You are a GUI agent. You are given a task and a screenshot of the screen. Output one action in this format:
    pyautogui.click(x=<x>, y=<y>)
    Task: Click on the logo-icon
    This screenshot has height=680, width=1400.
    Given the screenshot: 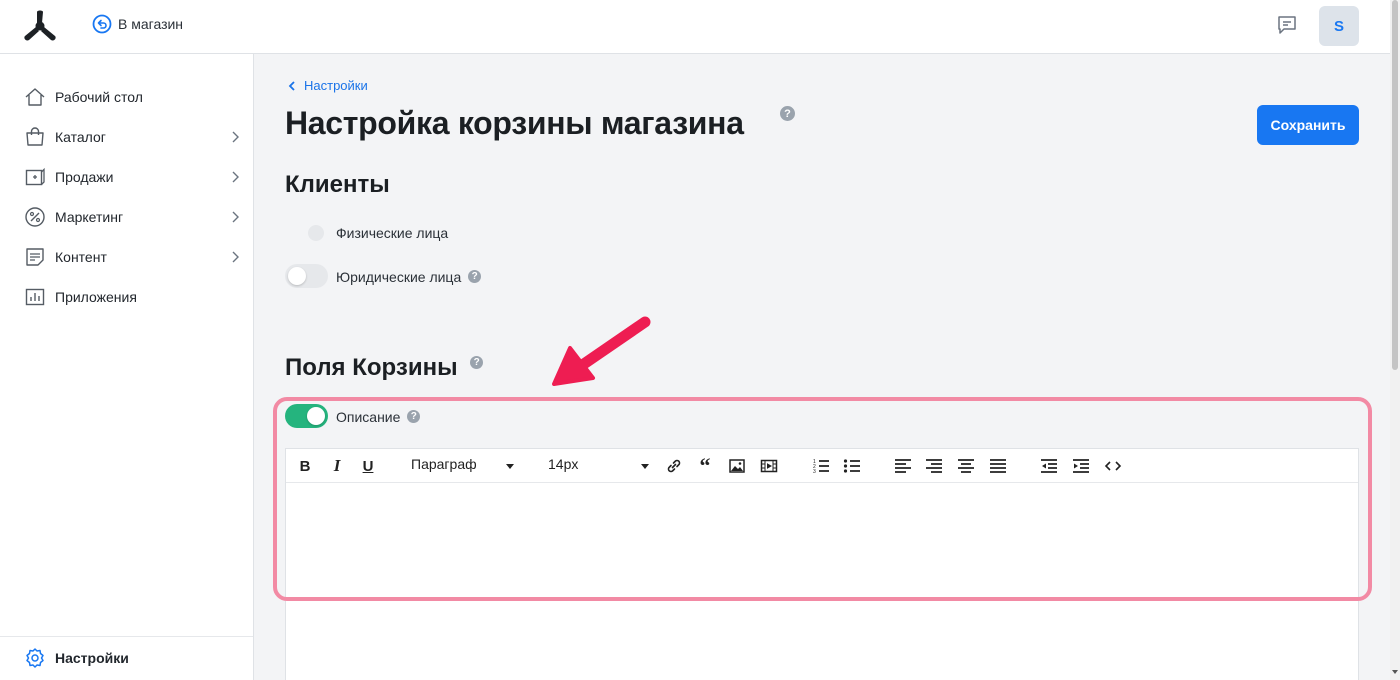 What is the action you would take?
    pyautogui.click(x=40, y=26)
    